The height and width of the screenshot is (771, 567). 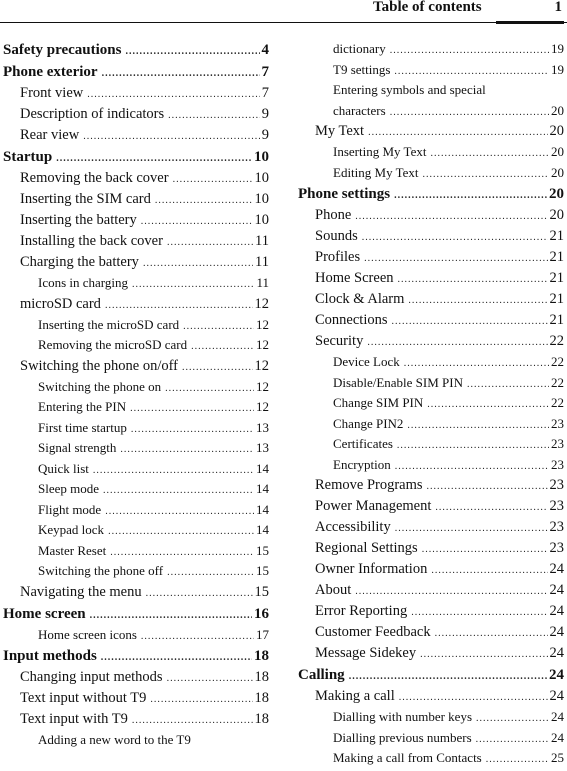 What do you see at coordinates (431, 278) in the screenshot?
I see `toc-entry: Home Screen 21` at bounding box center [431, 278].